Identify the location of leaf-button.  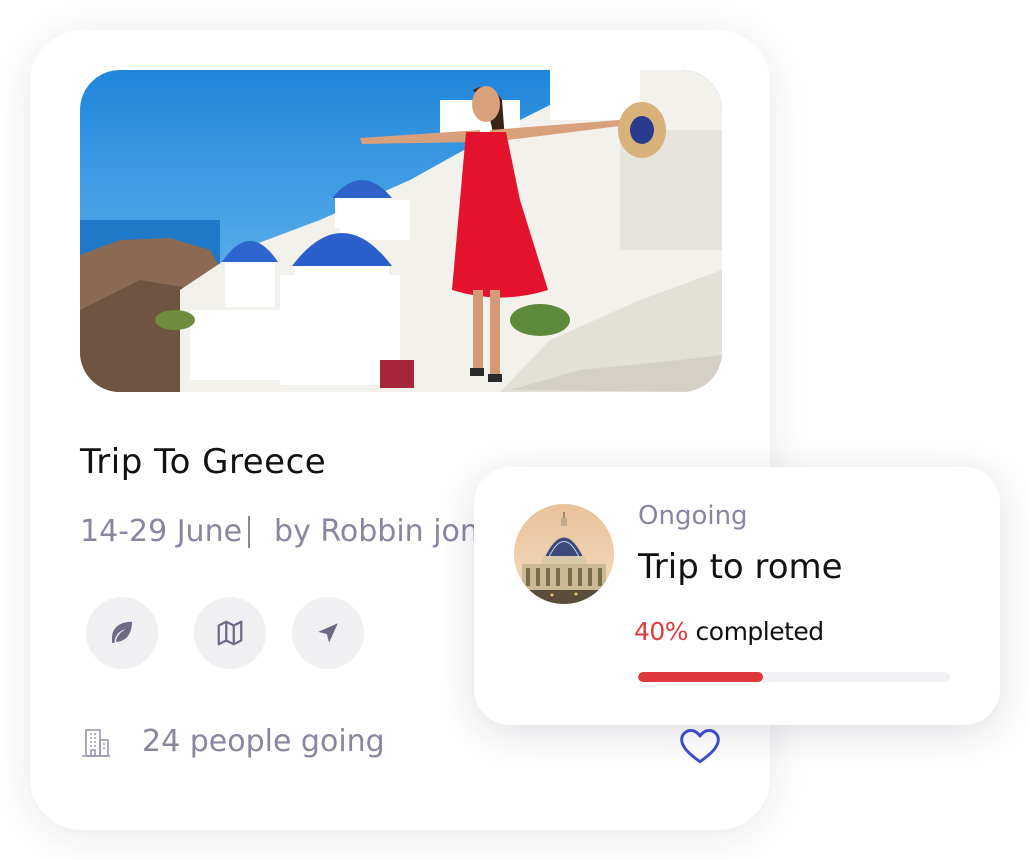
(122, 633).